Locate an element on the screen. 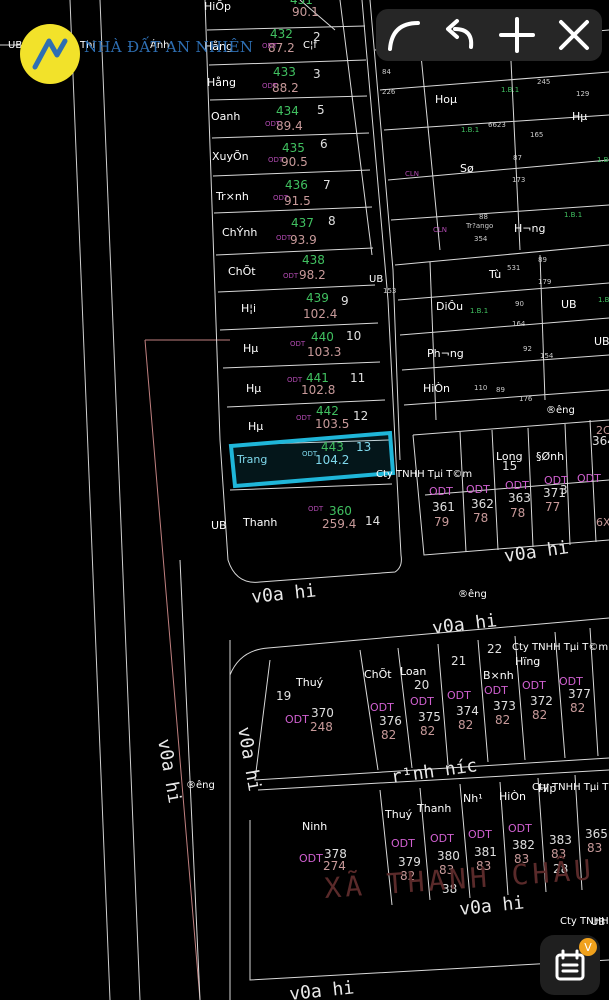  parcel-number: 382 is located at coordinates (523, 845).